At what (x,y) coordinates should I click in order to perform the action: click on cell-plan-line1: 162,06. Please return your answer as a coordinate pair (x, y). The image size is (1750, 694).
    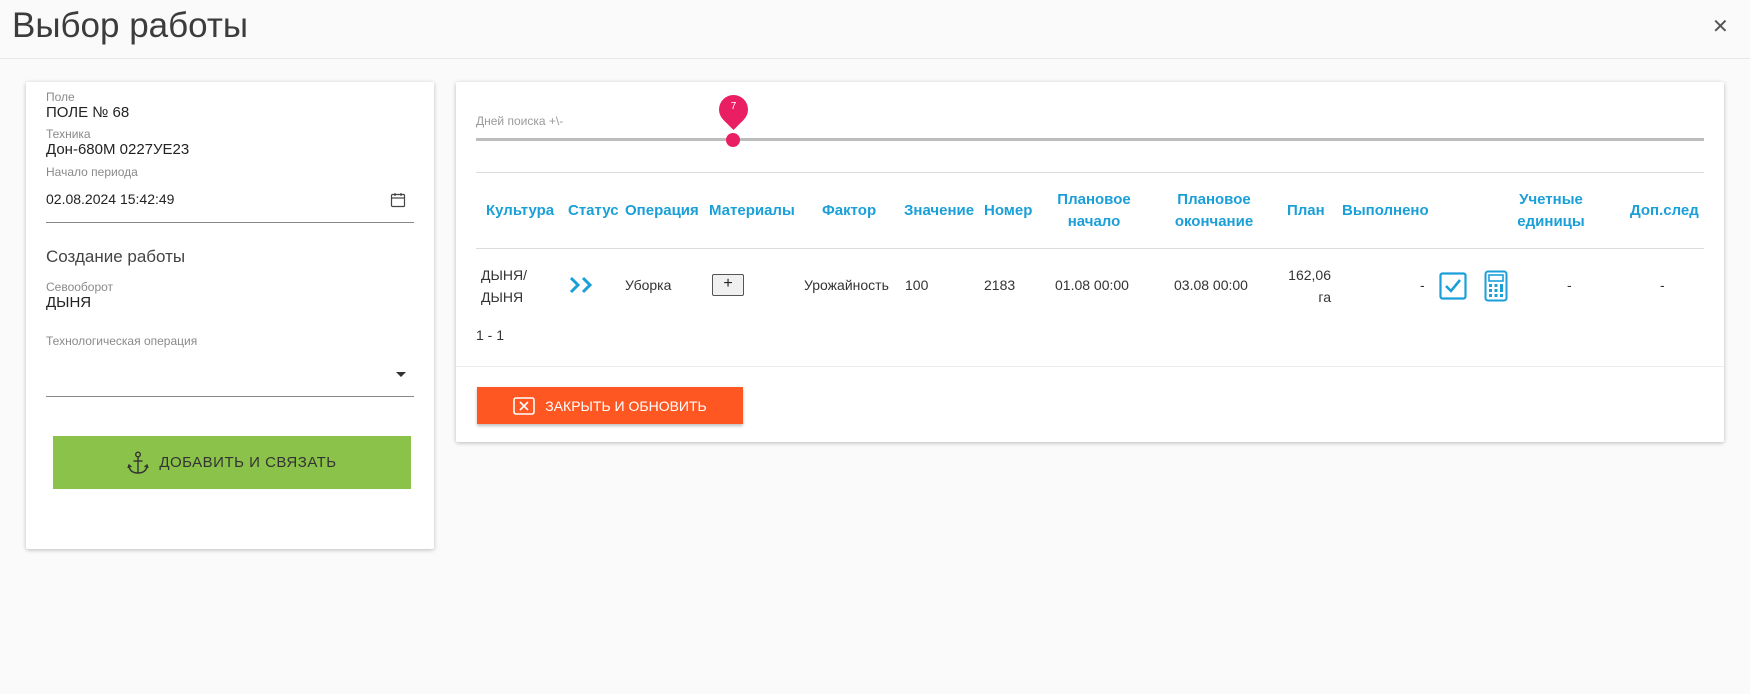
    Looking at the image, I should click on (1309, 275).